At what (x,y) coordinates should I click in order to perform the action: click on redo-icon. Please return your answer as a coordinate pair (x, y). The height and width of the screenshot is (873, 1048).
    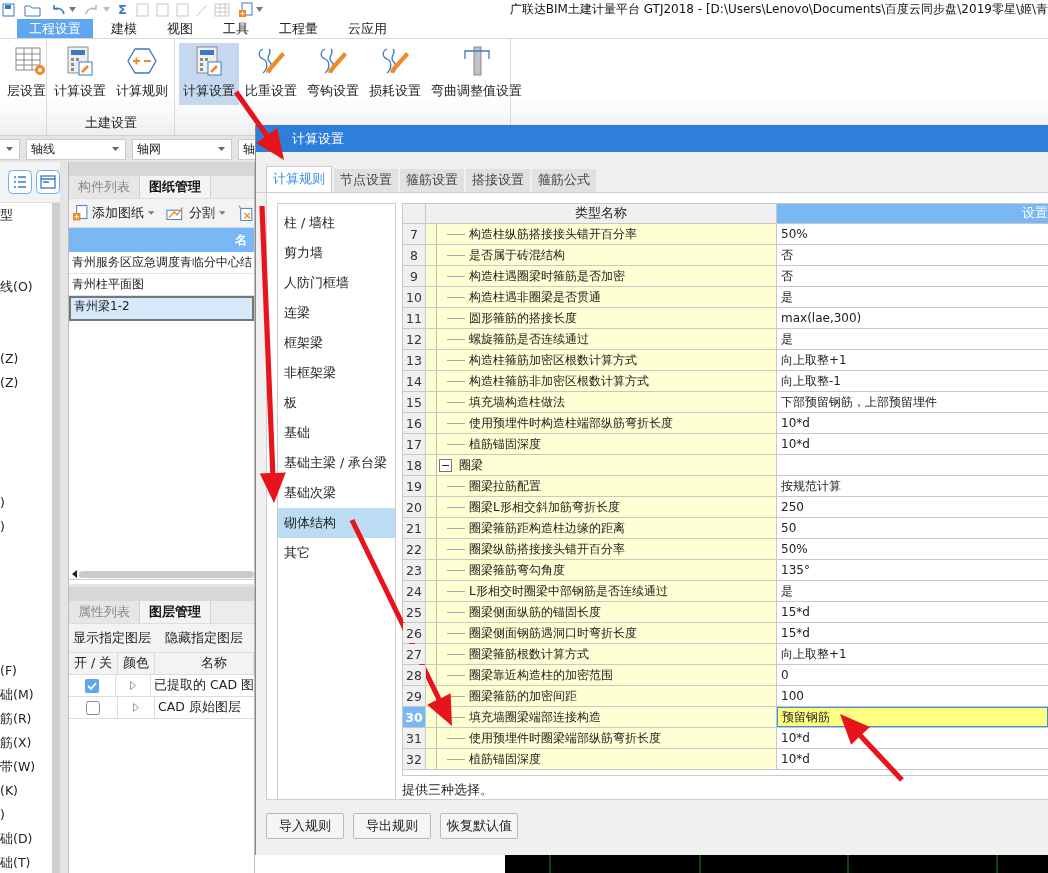
    Looking at the image, I should click on (92, 9).